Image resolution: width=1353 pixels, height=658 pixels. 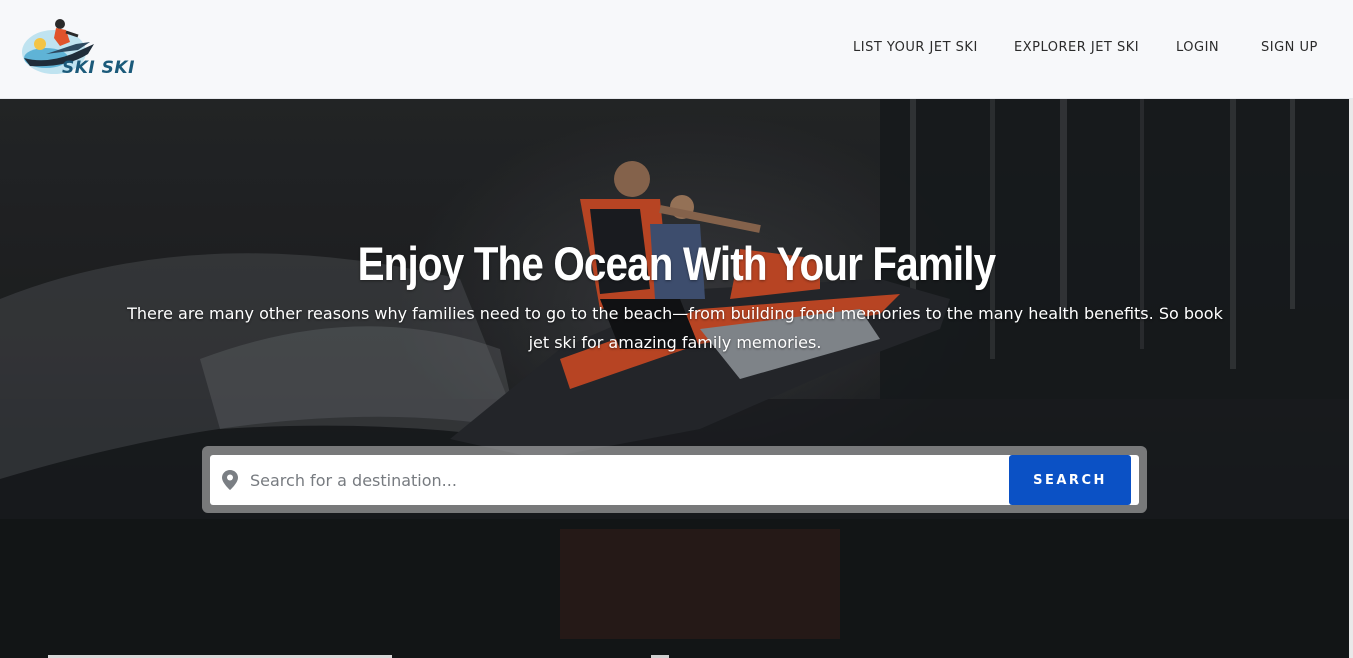 I want to click on destination-search-input, so click(x=630, y=480).